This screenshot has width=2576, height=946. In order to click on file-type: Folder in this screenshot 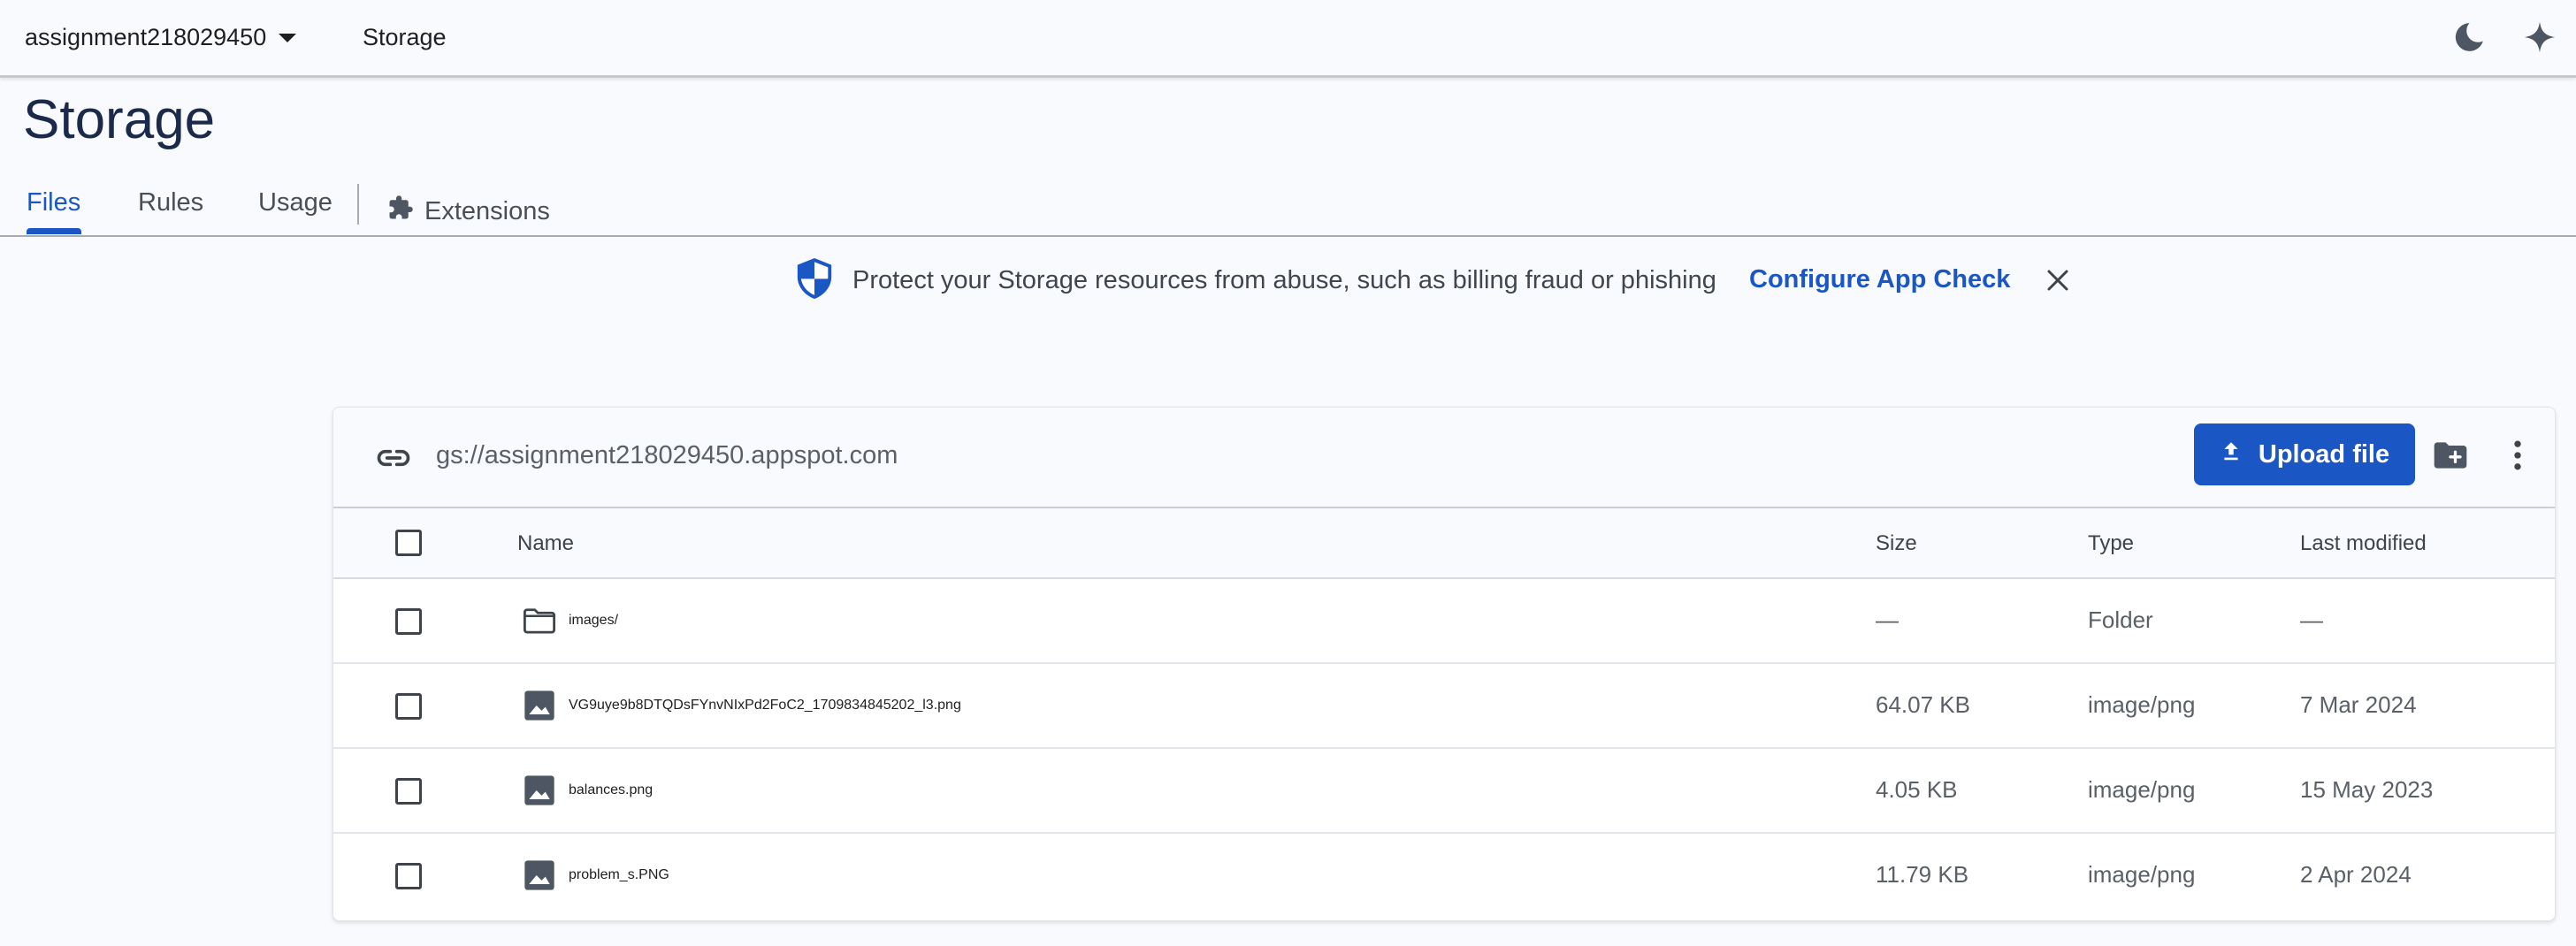, I will do `click(2120, 620)`.